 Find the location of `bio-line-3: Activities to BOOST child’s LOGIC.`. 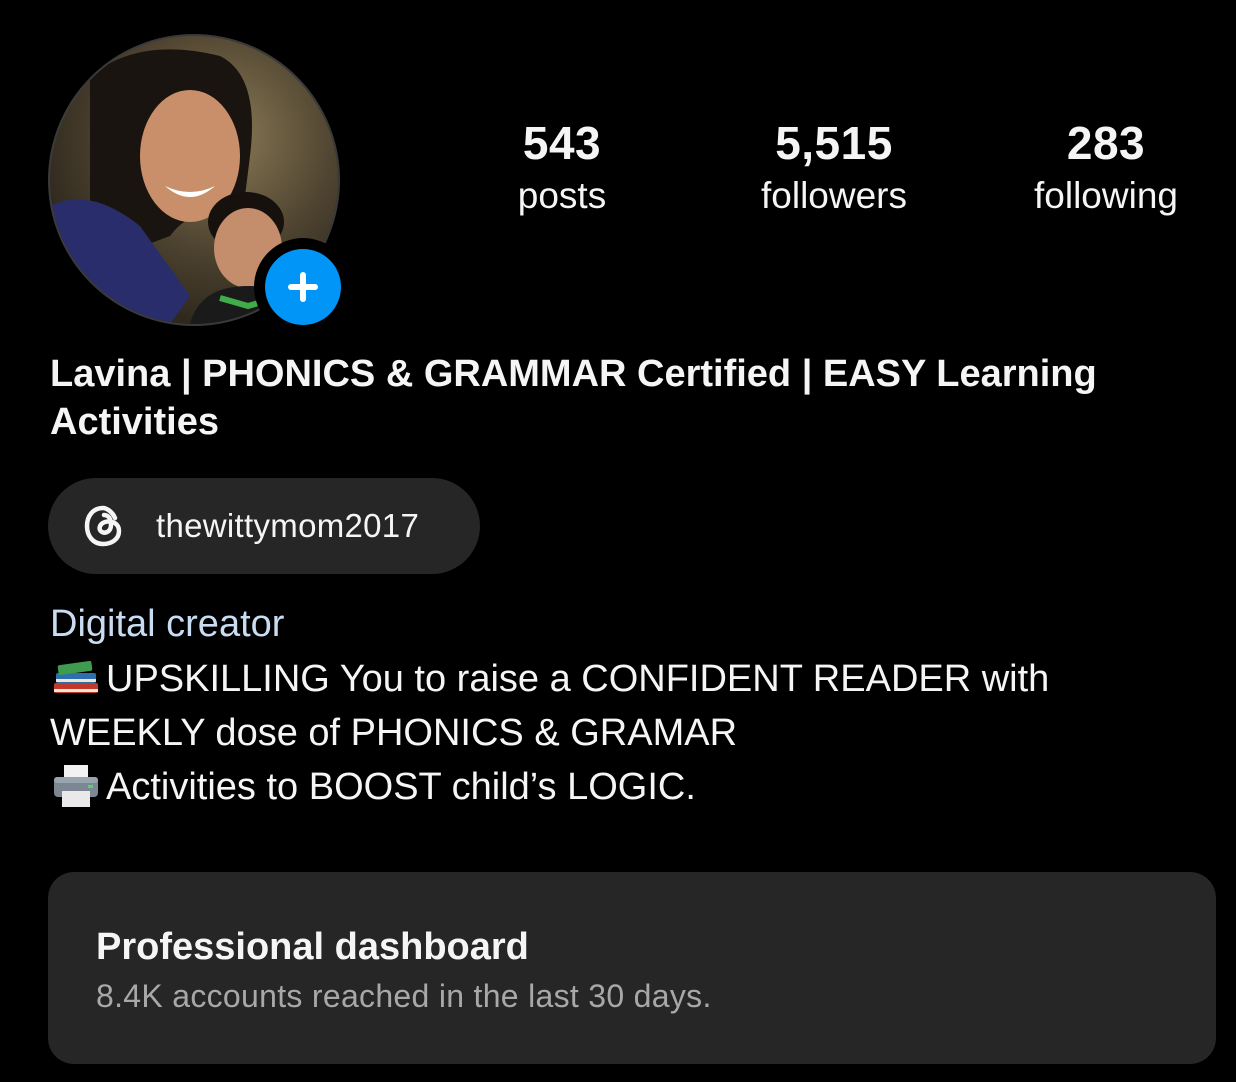

bio-line-3: Activities to BOOST child’s LOGIC. is located at coordinates (630, 787).